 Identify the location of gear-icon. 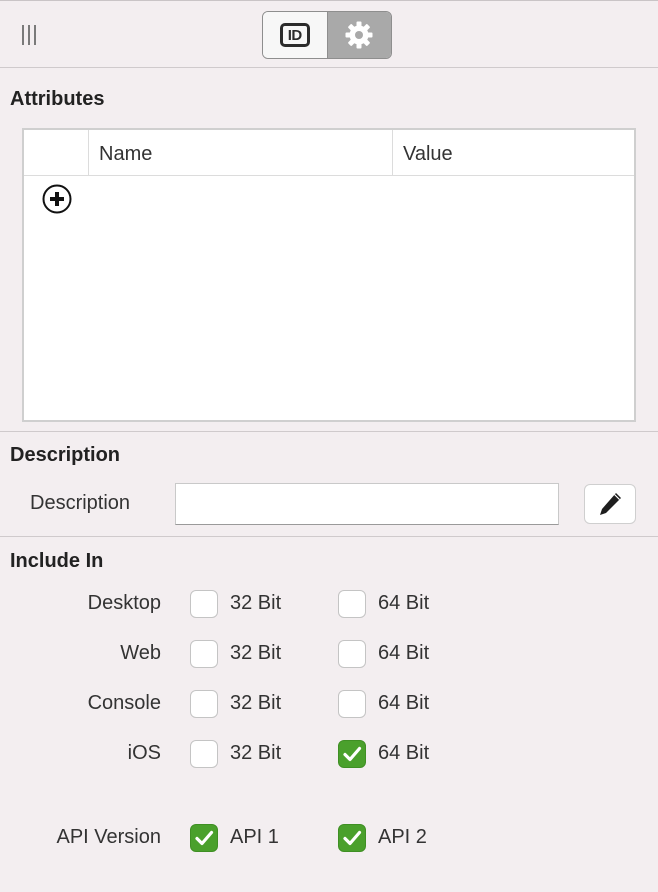
(359, 35).